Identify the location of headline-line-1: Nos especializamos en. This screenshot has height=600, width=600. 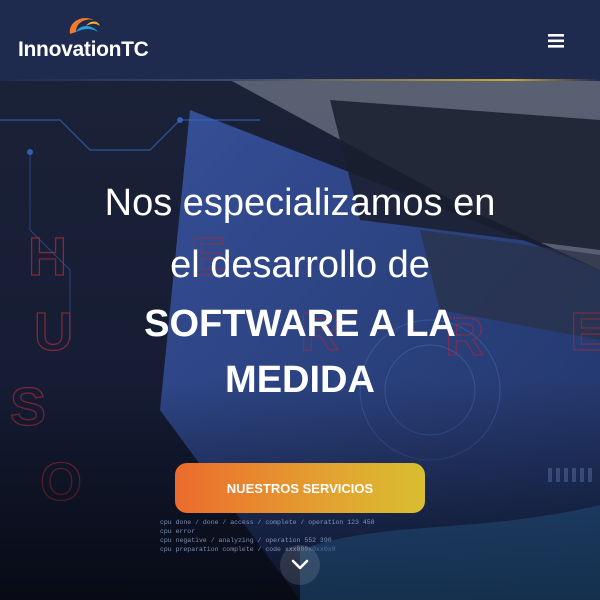
(300, 203).